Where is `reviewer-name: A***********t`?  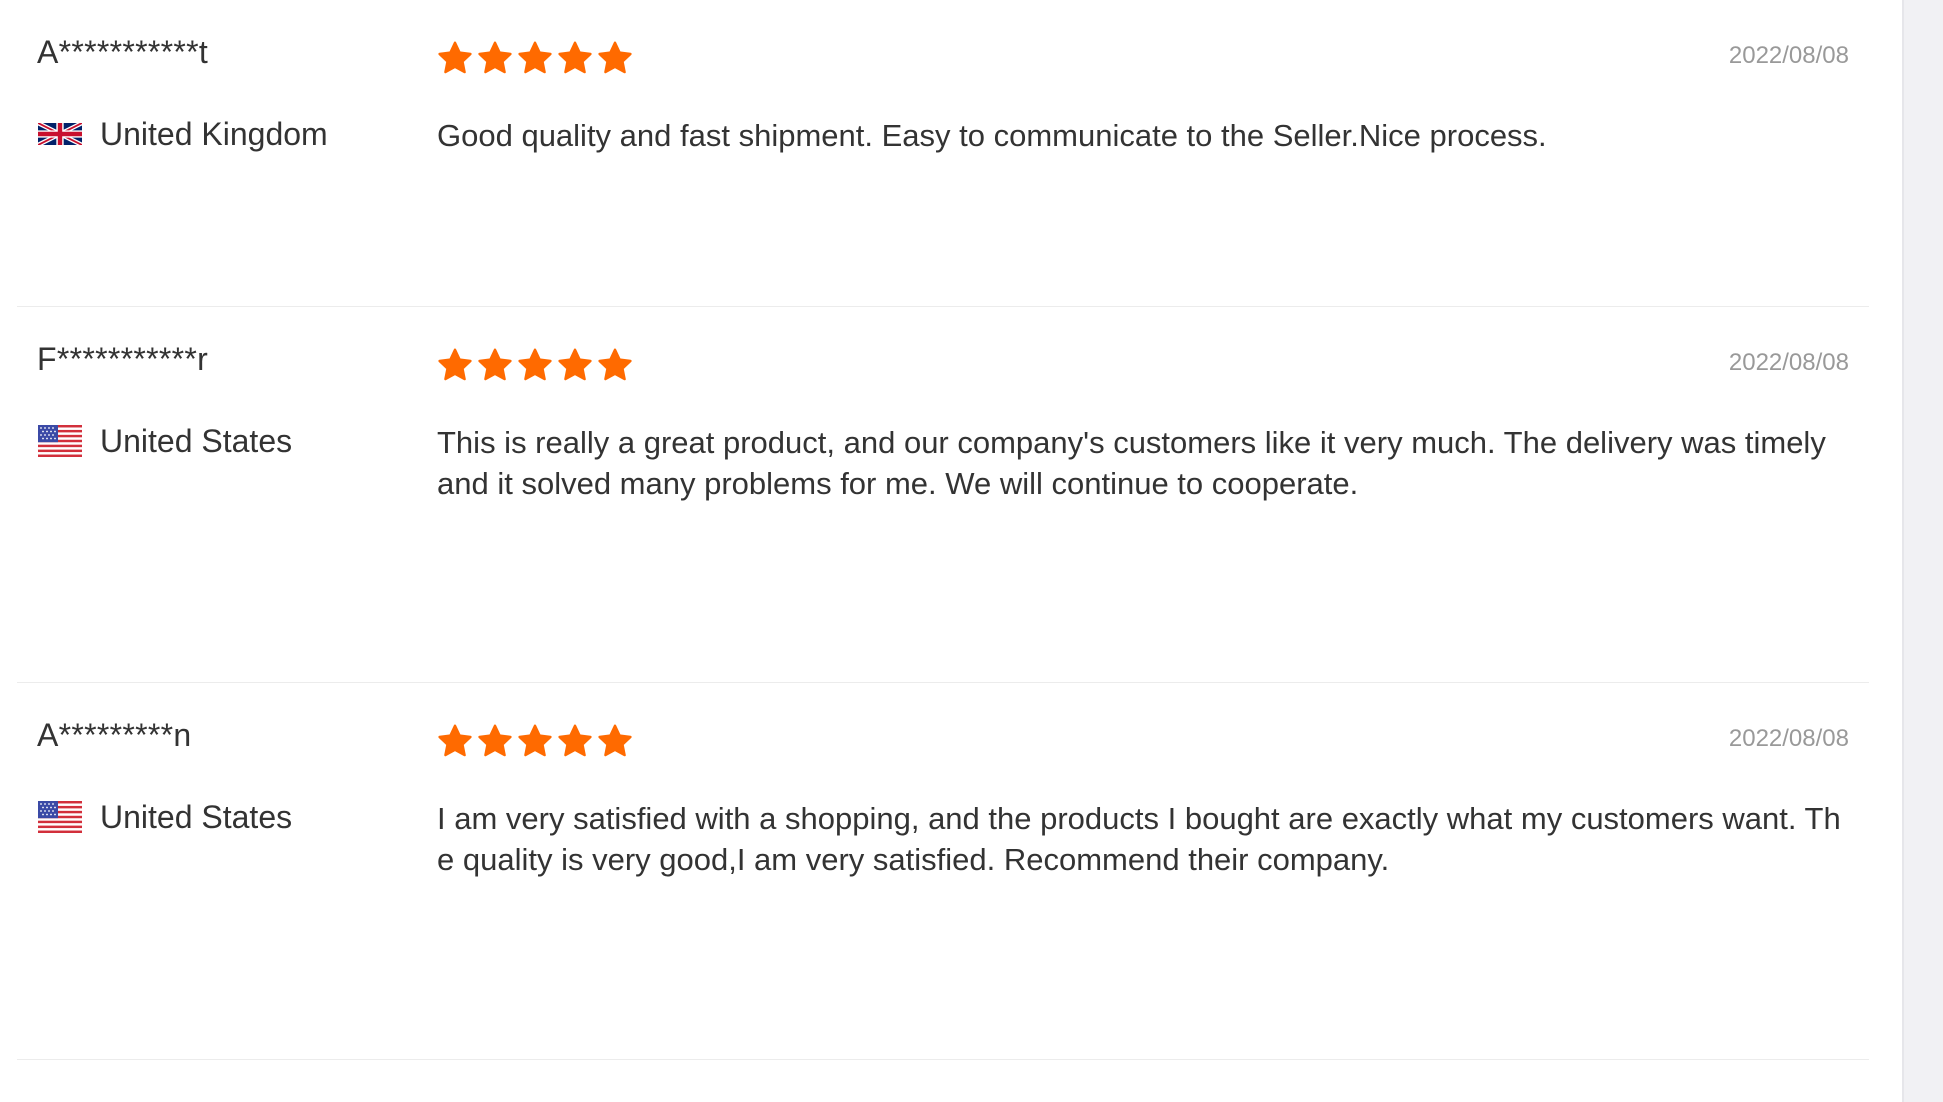
reviewer-name: A***********t is located at coordinates (123, 52).